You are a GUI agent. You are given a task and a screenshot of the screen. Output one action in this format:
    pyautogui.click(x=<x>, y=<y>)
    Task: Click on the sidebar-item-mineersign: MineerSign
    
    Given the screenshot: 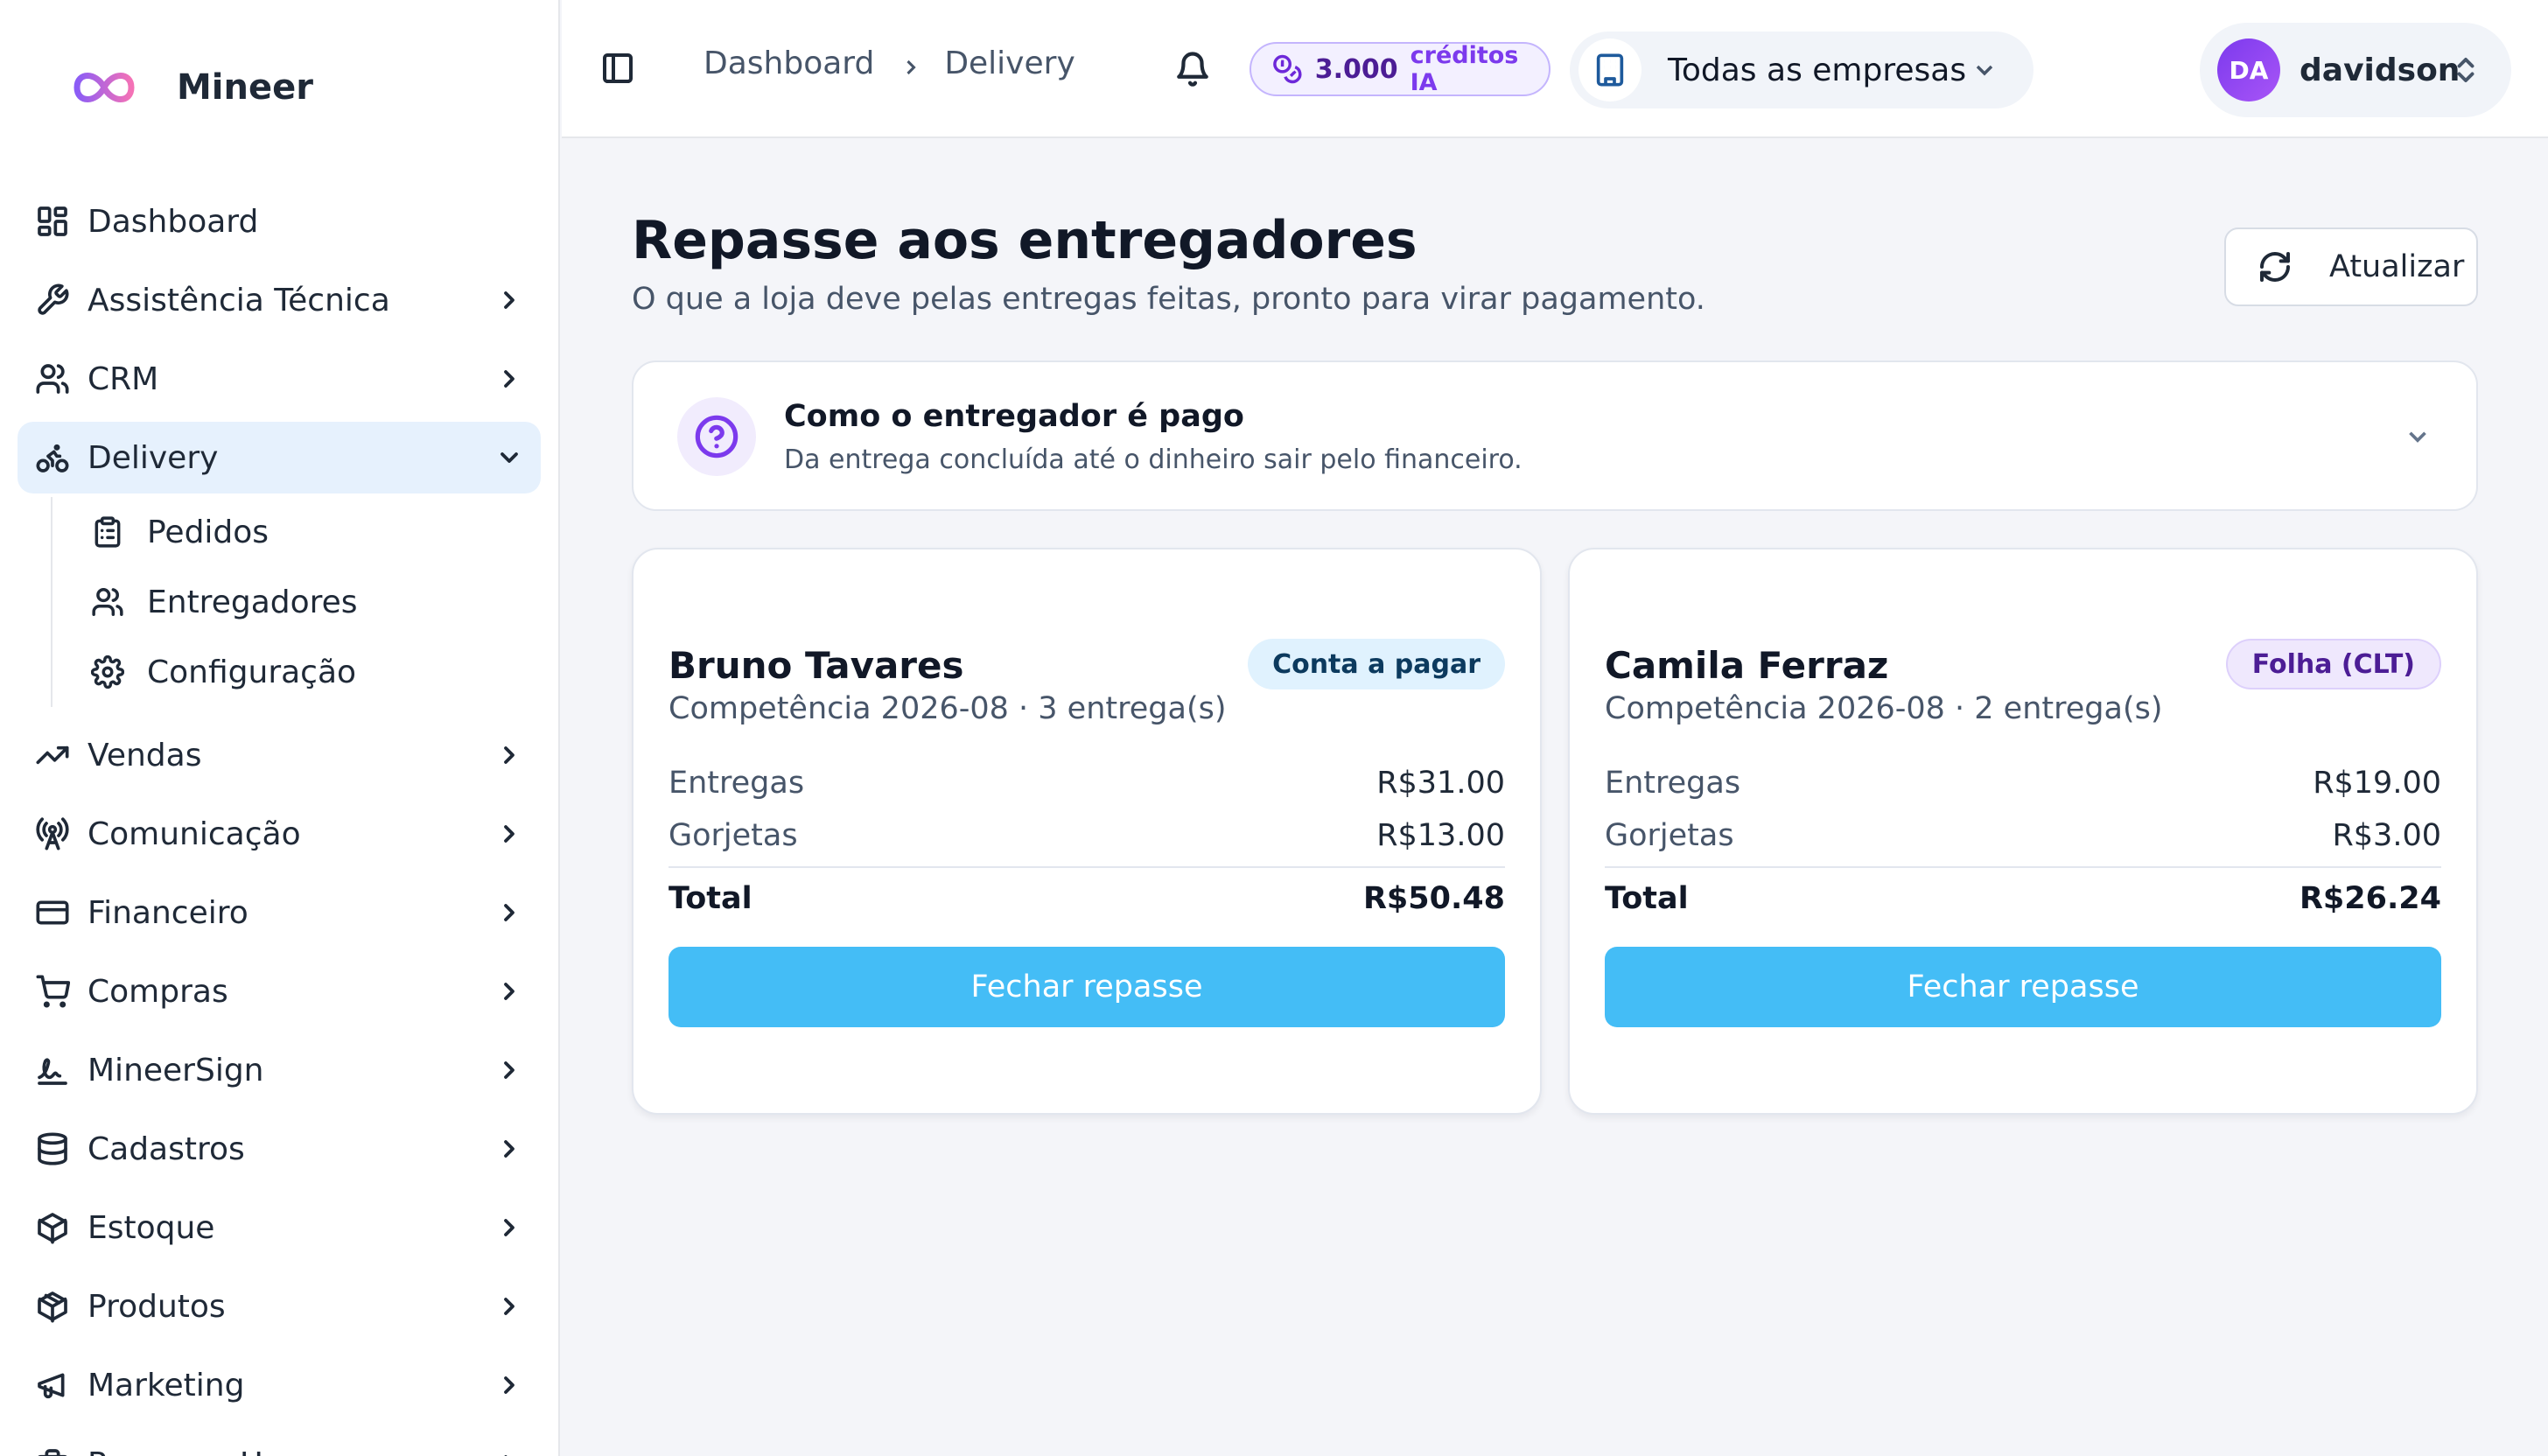 What is the action you would take?
    pyautogui.click(x=279, y=1070)
    